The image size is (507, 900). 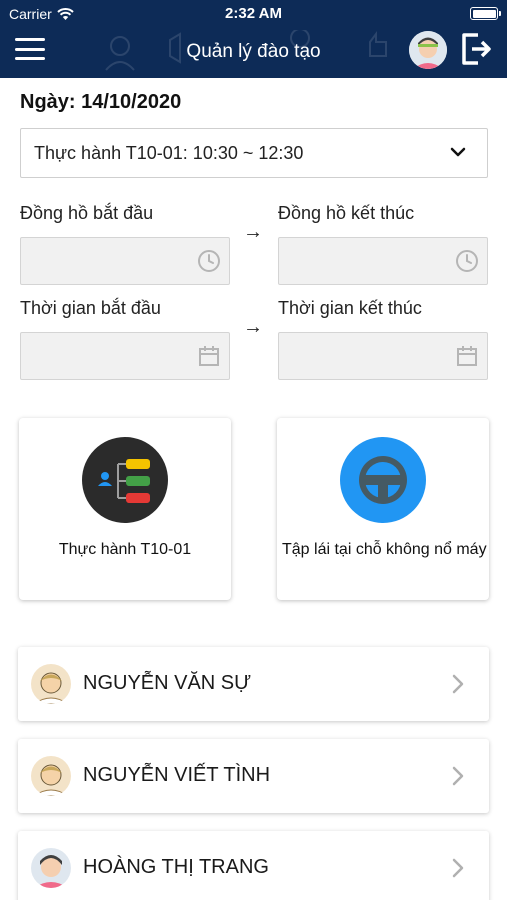 I want to click on status-time: 2:32 AM, so click(x=253, y=13).